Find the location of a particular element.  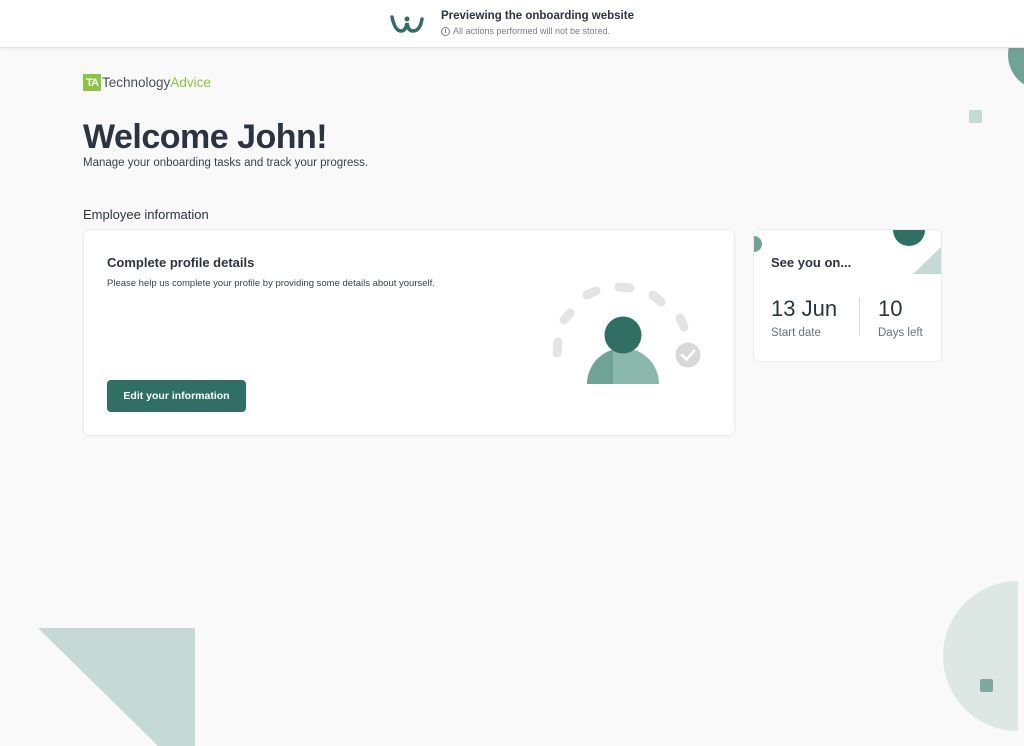

edit-information-button: Edit your information is located at coordinates (176, 396).